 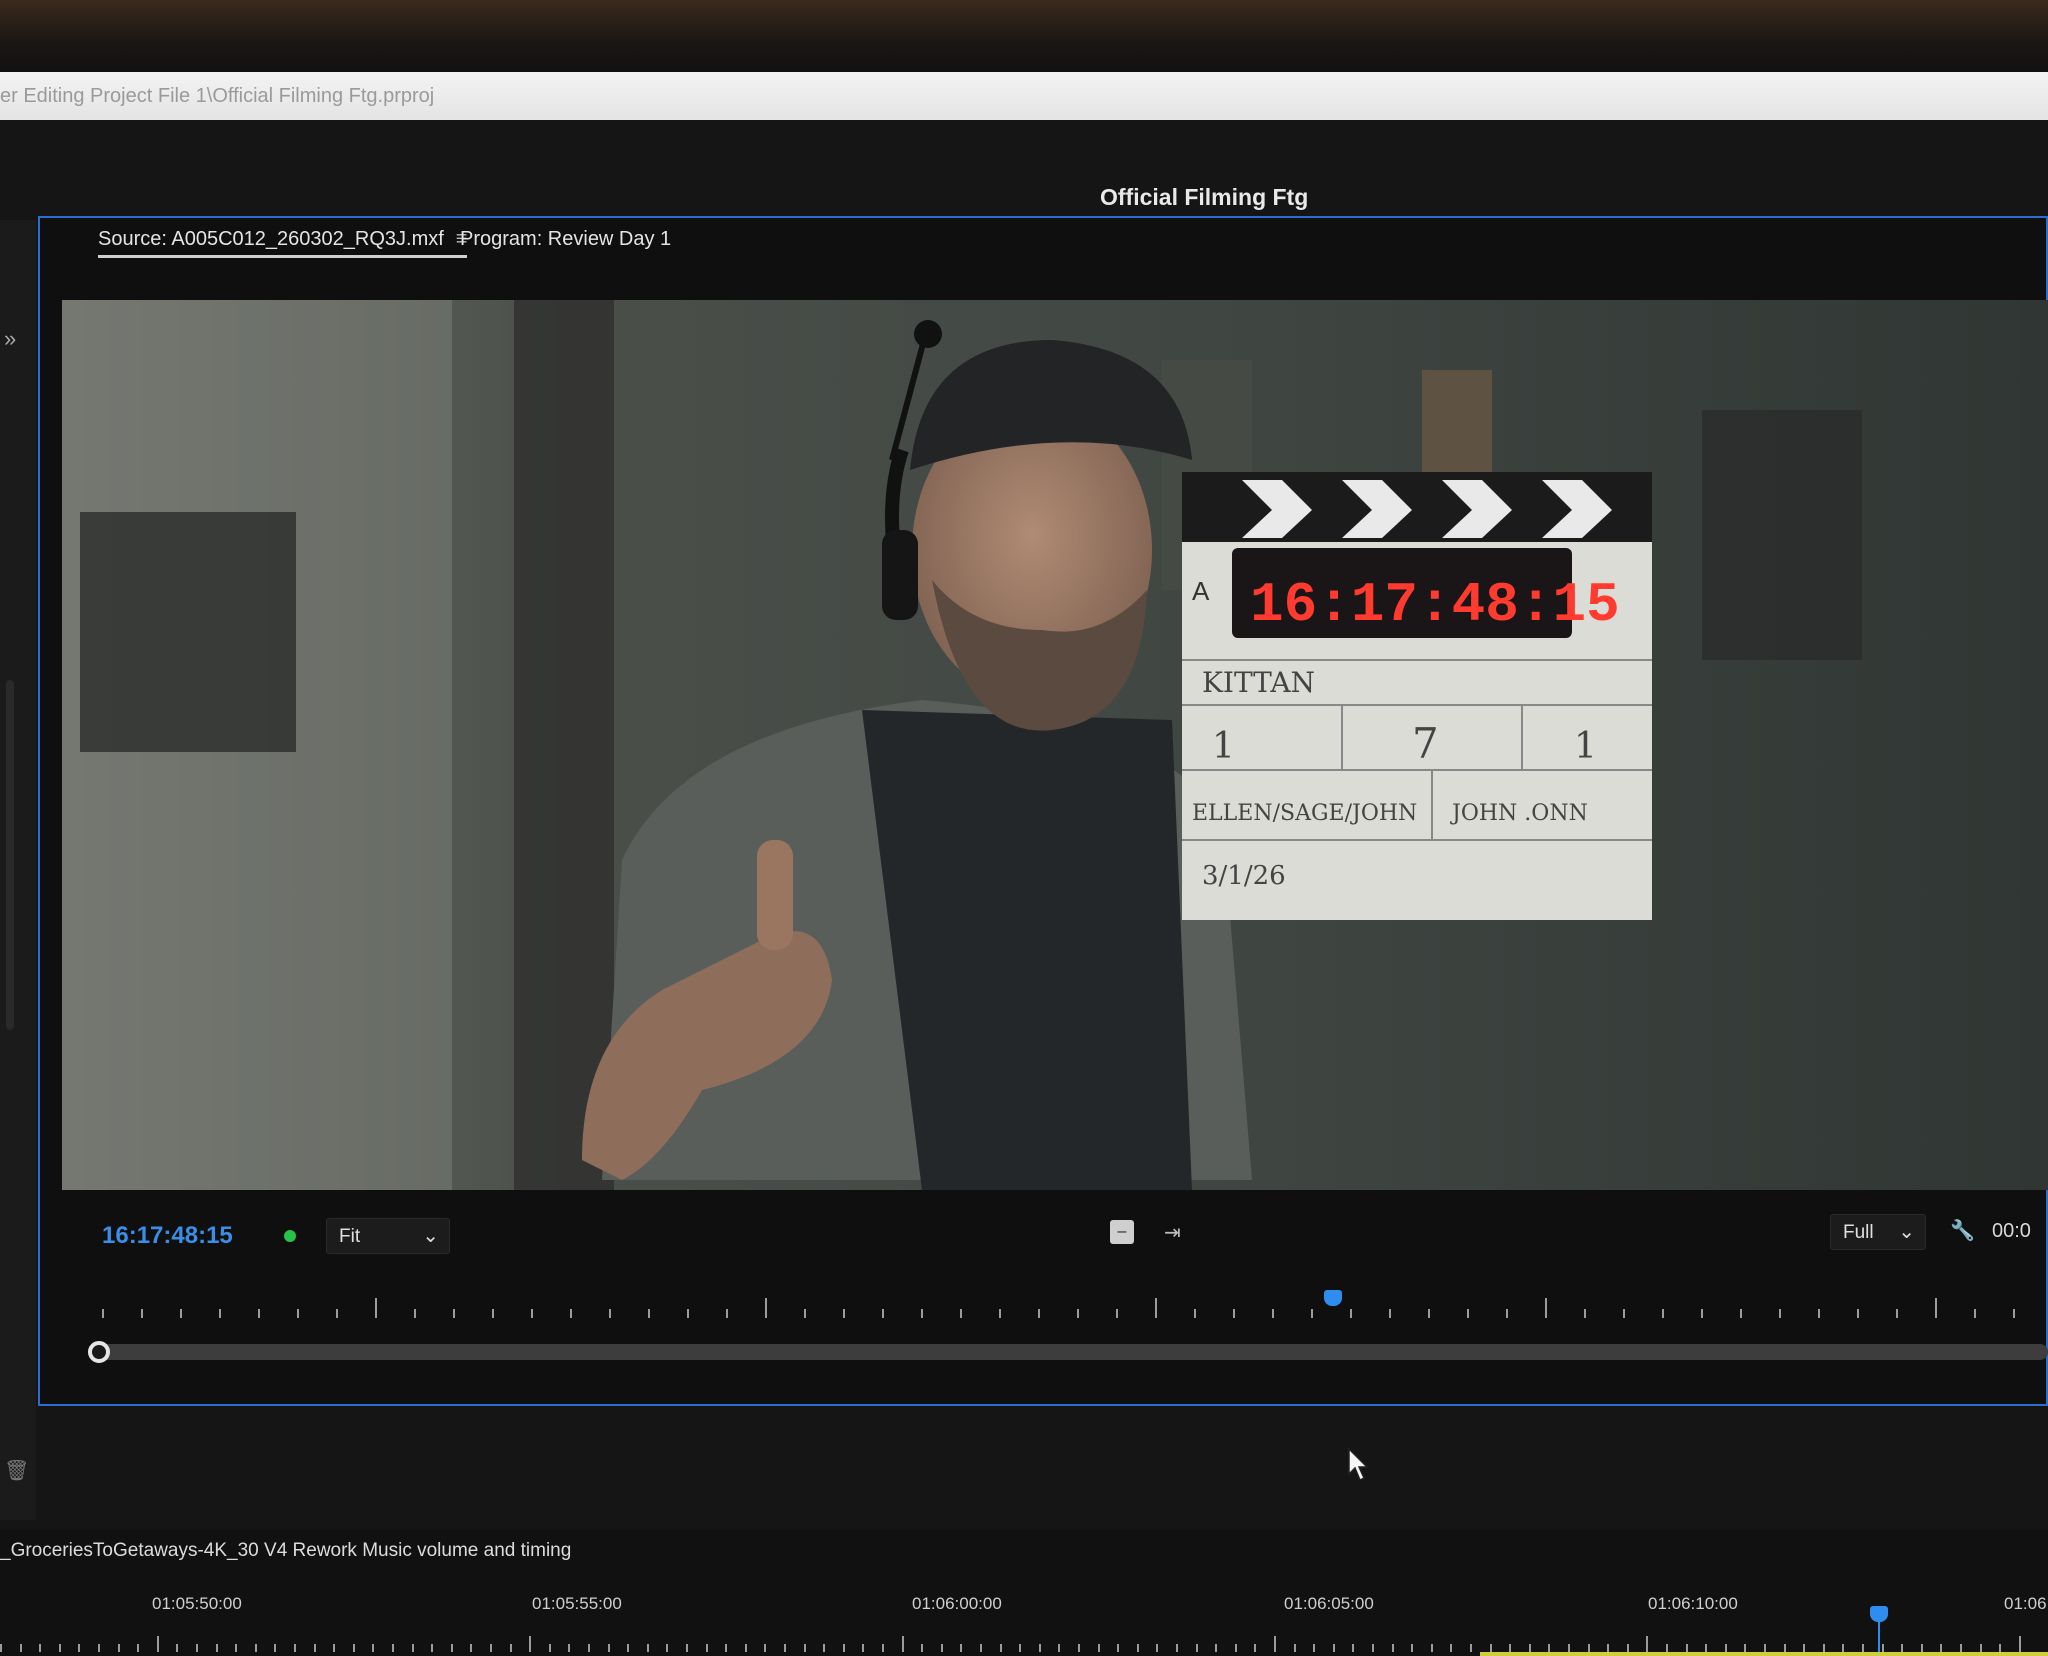 What do you see at coordinates (18, 870) in the screenshot?
I see `left-panel-rail: » 🗑` at bounding box center [18, 870].